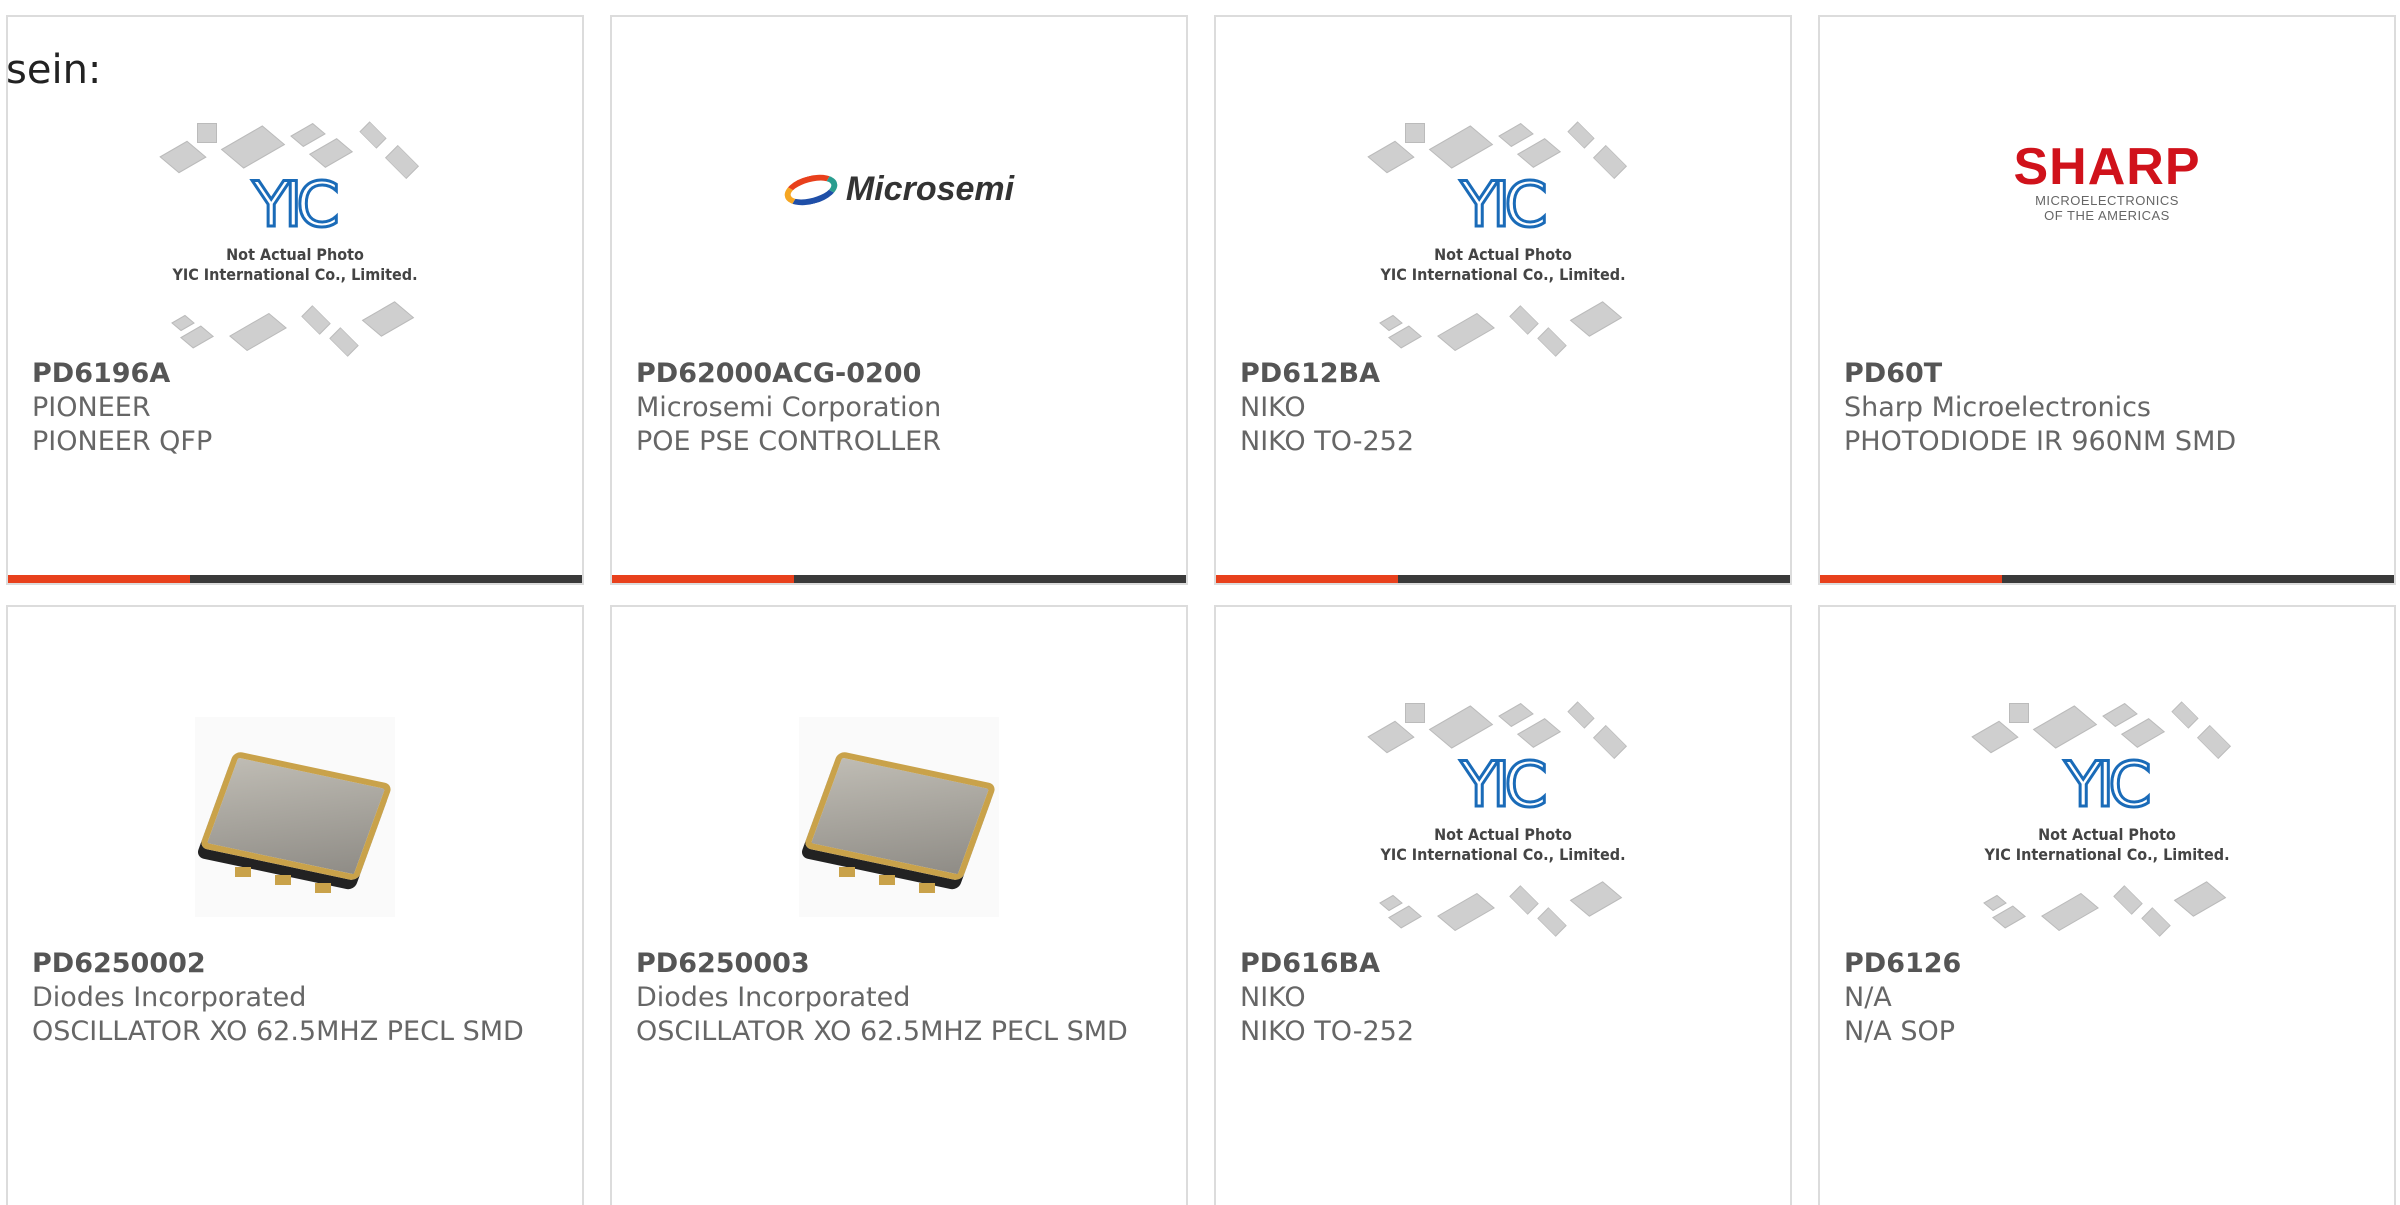 Image resolution: width=2400 pixels, height=1205 pixels. Describe the element at coordinates (2109, 964) in the screenshot. I see `part-number: PD6126` at that location.